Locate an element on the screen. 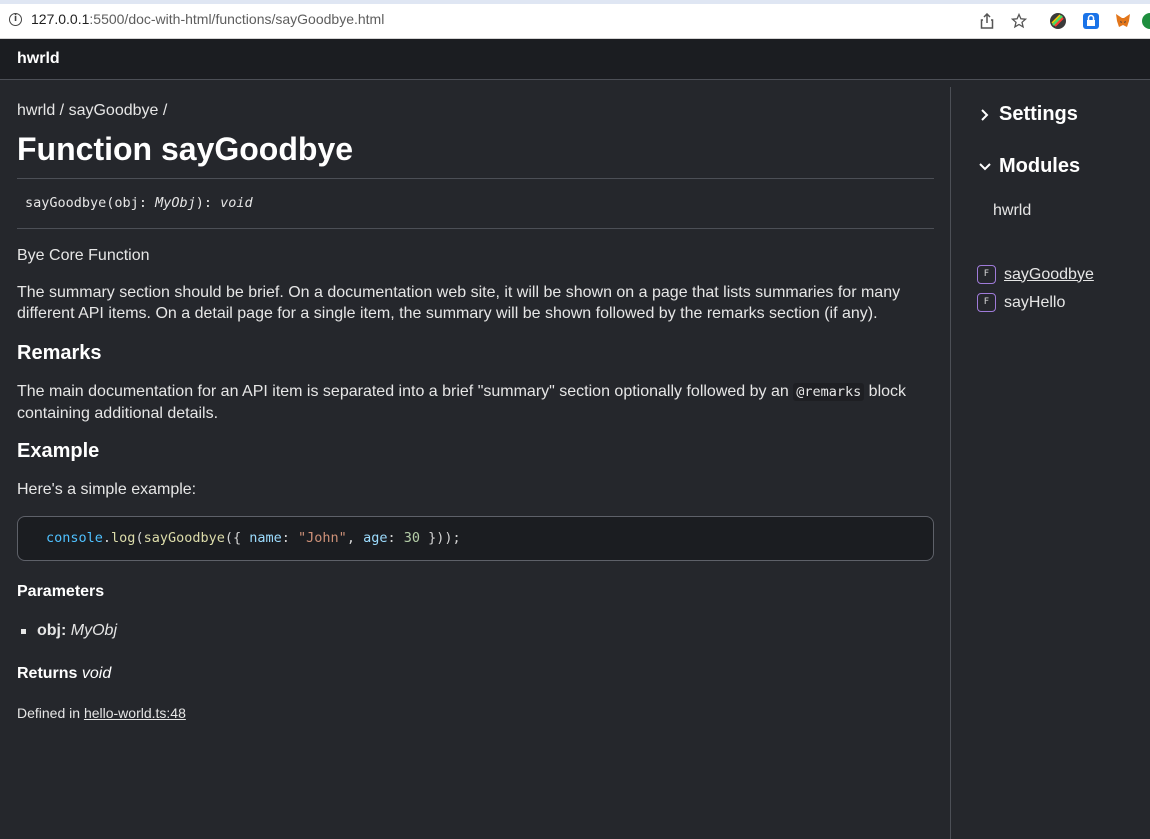 The width and height of the screenshot is (1150, 839). settings-label: Settings is located at coordinates (1038, 114).